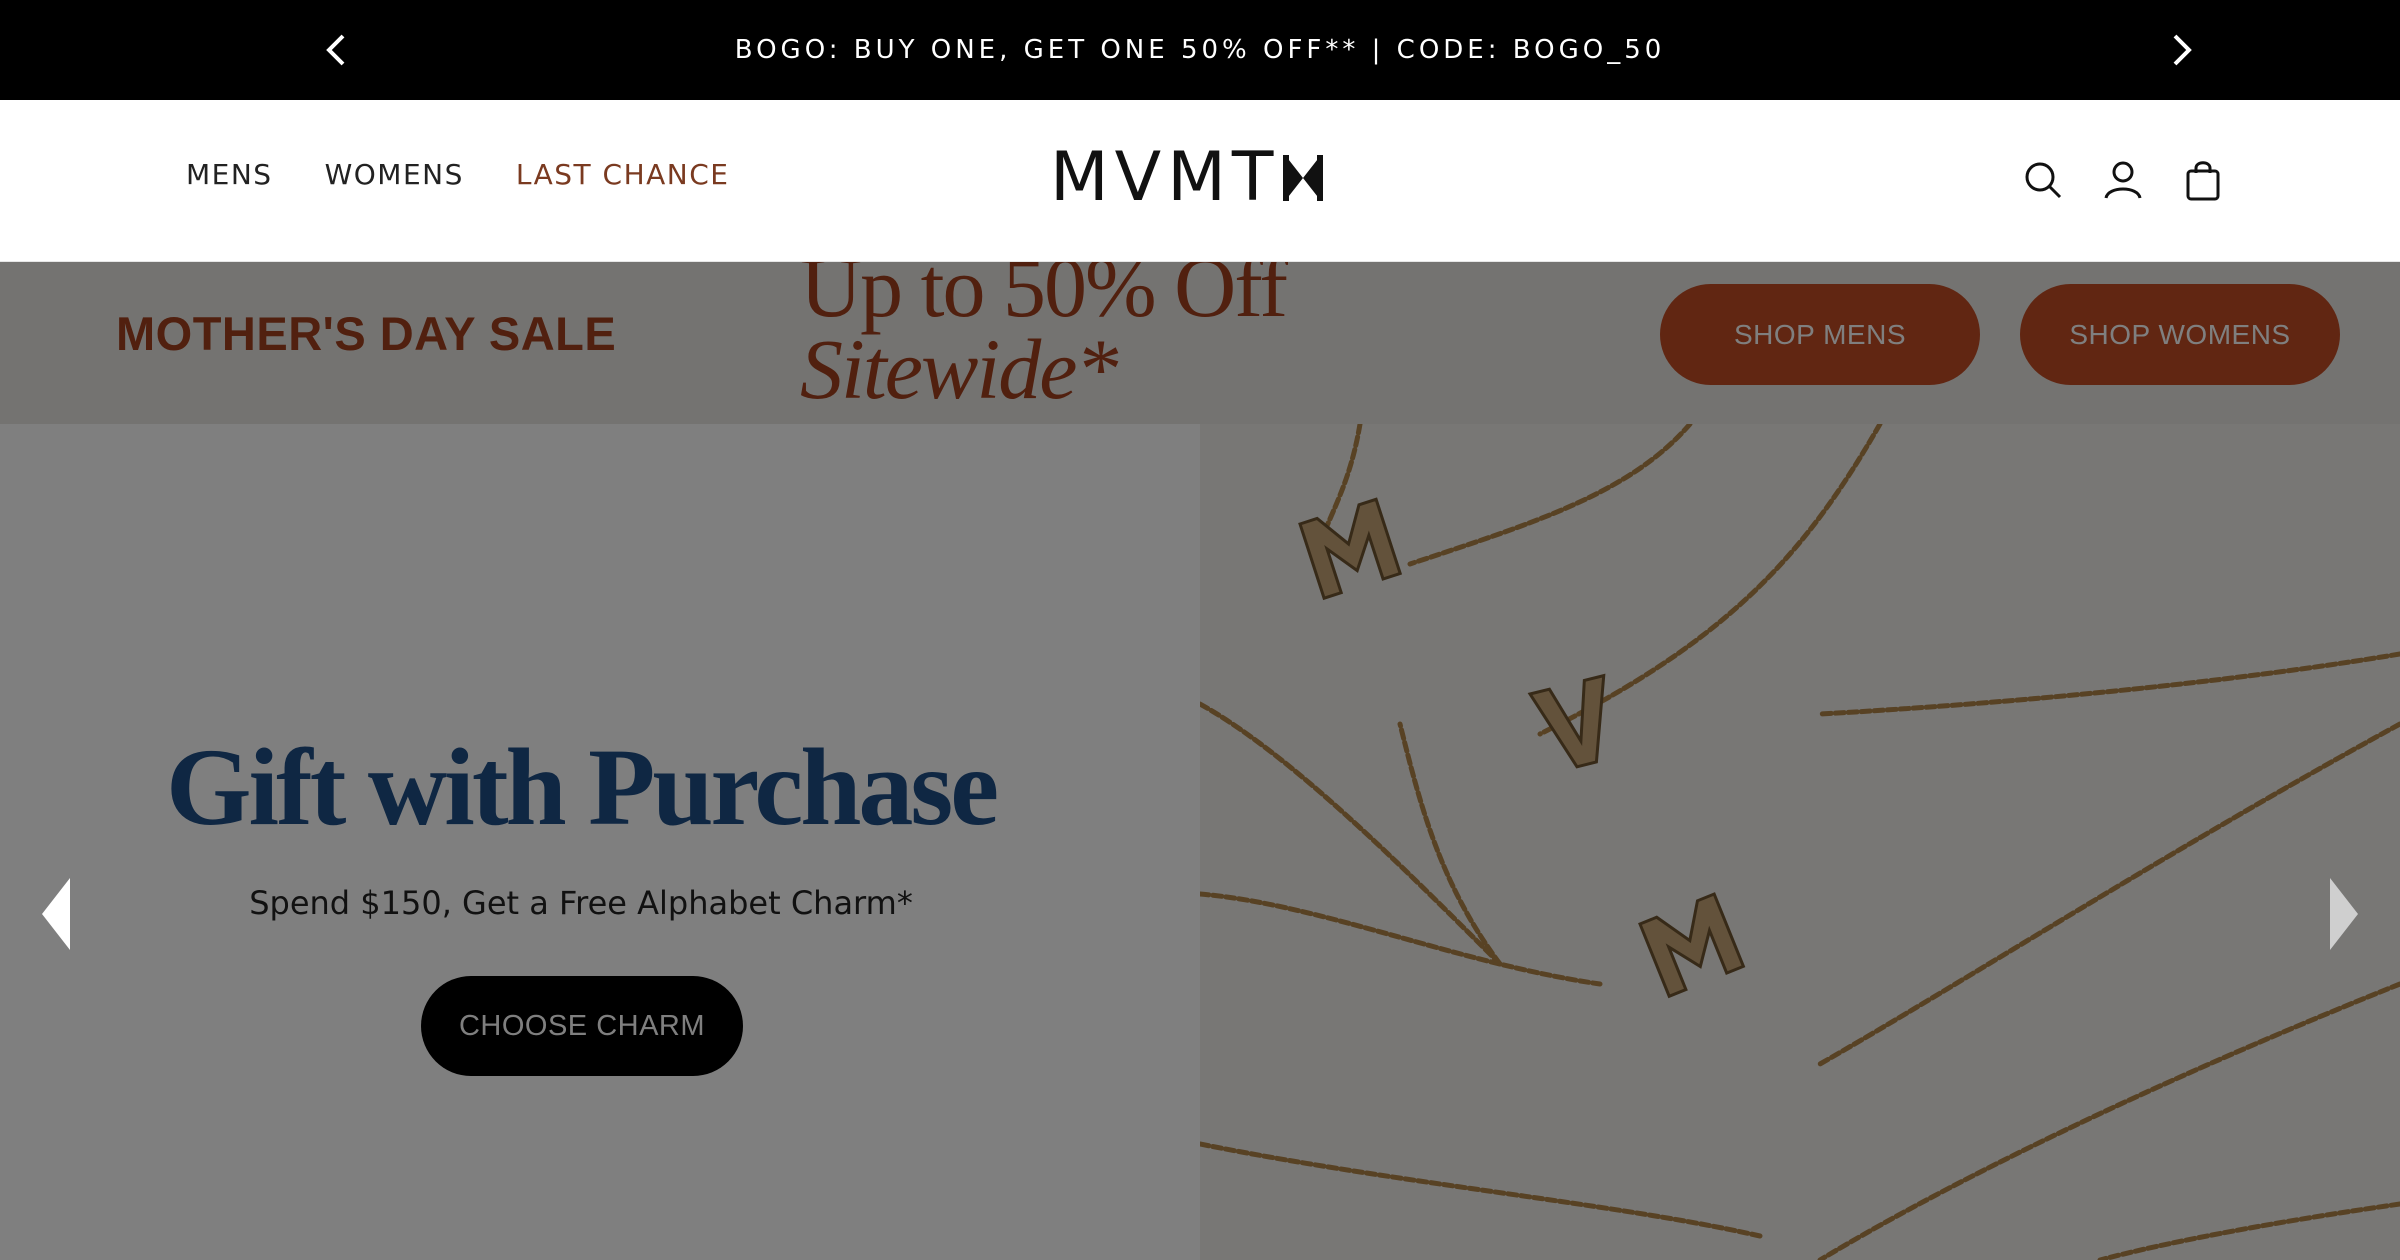 The height and width of the screenshot is (1260, 2400). What do you see at coordinates (2180, 334) in the screenshot?
I see `shop-womens-button: SHOP WOMENS` at bounding box center [2180, 334].